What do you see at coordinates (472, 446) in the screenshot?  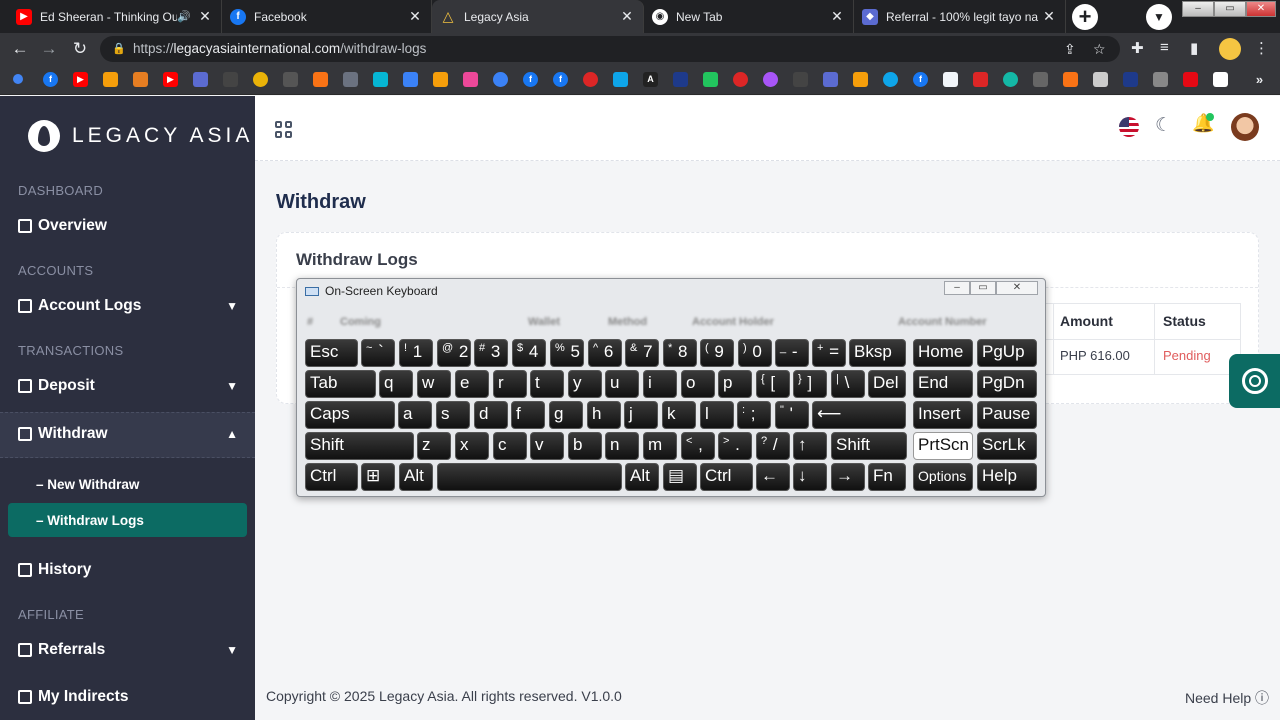 I see `osk-key: x` at bounding box center [472, 446].